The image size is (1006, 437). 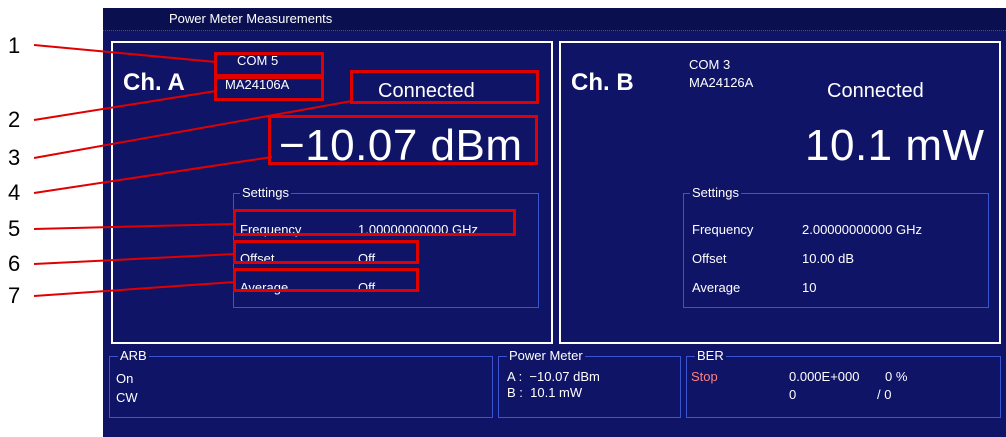 What do you see at coordinates (716, 287) in the screenshot?
I see `channel-b-average-label: Average` at bounding box center [716, 287].